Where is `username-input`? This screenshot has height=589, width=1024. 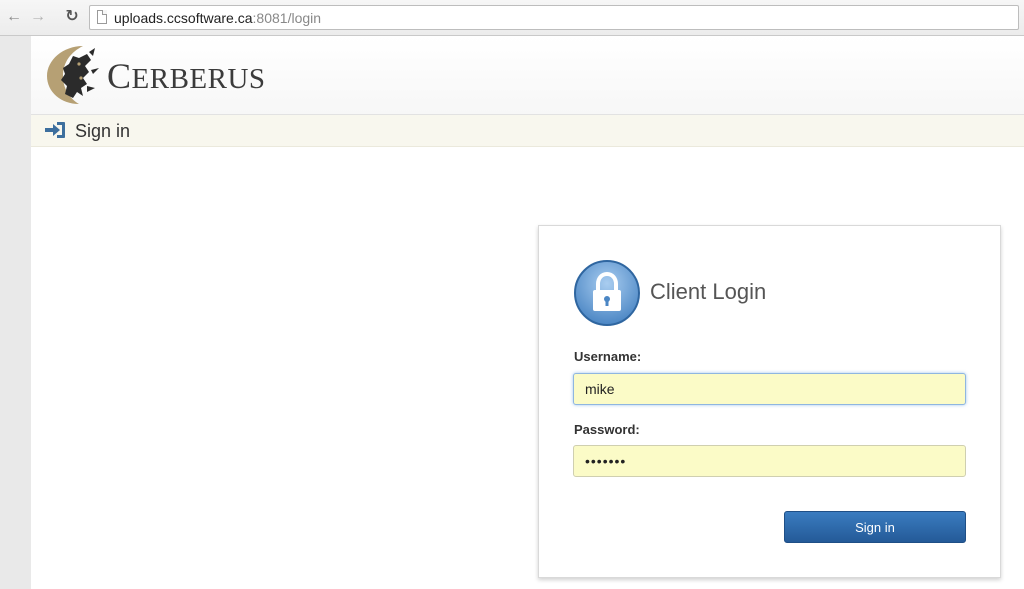 username-input is located at coordinates (769, 389).